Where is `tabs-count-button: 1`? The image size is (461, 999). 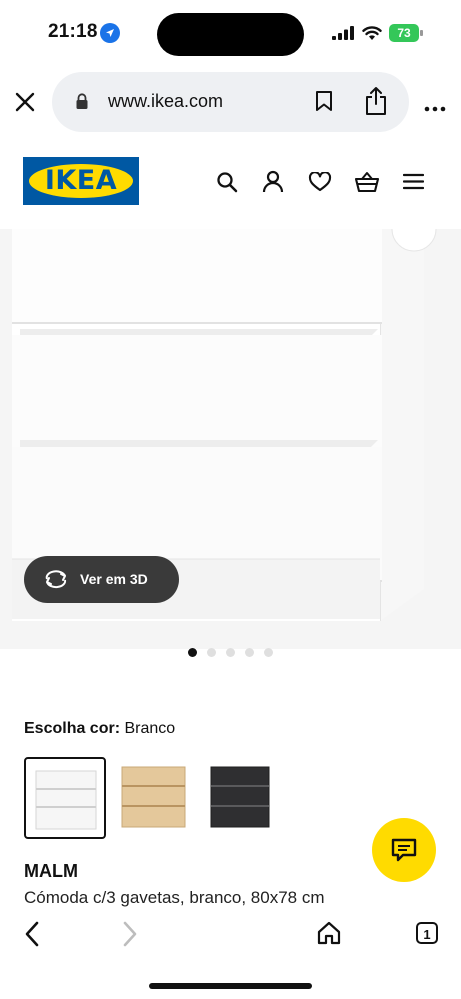 tabs-count-button: 1 is located at coordinates (427, 933).